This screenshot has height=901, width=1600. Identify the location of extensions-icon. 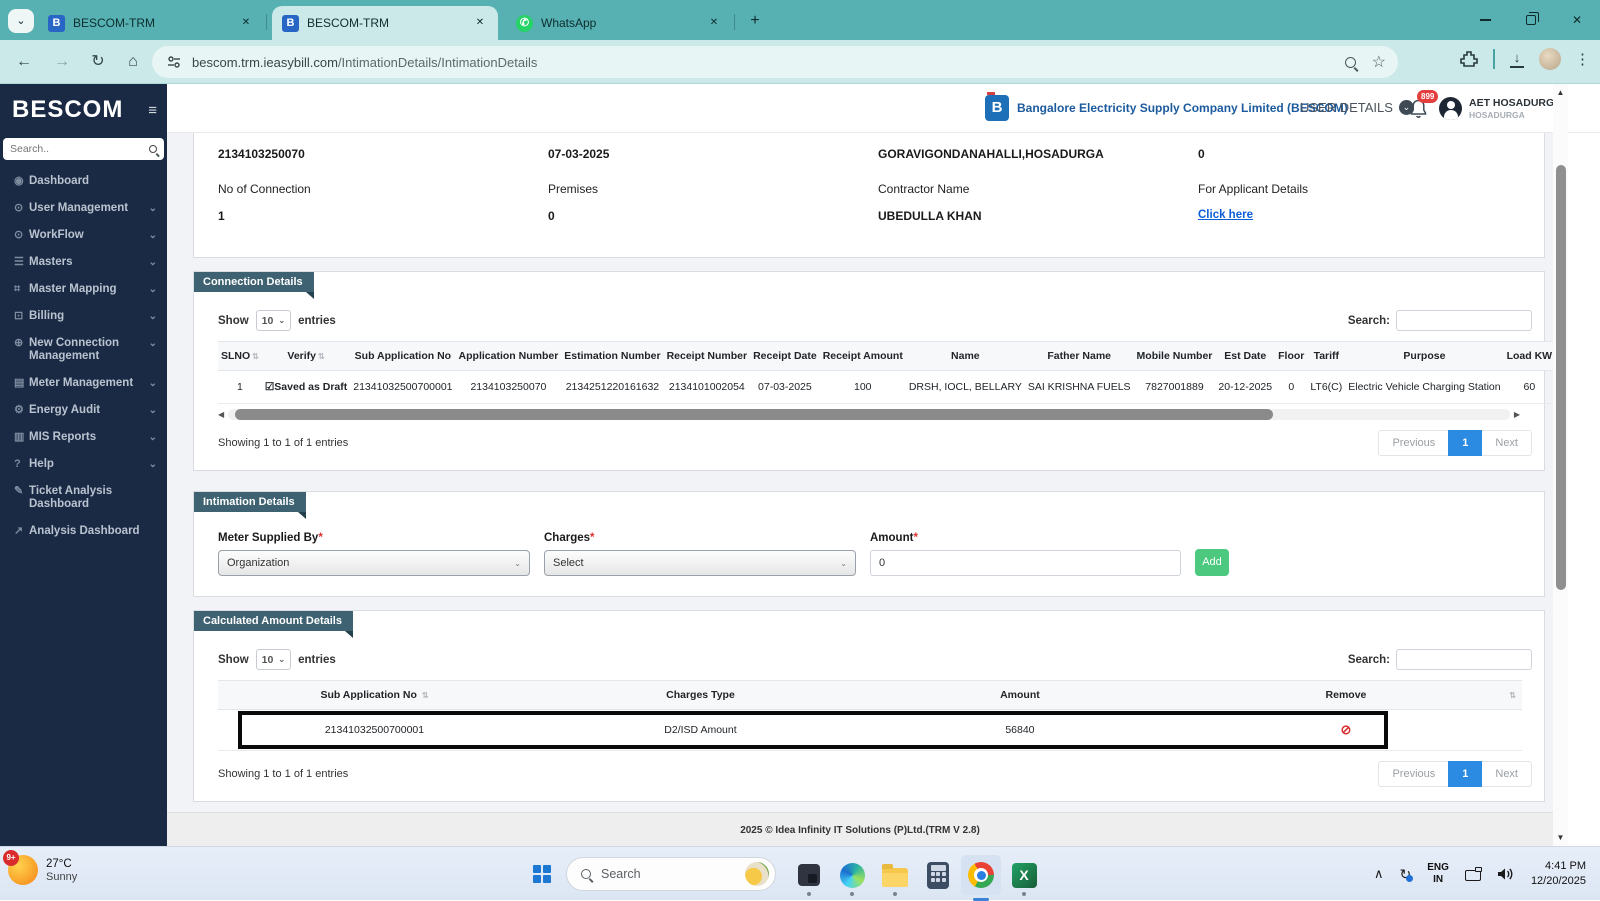
(1469, 59).